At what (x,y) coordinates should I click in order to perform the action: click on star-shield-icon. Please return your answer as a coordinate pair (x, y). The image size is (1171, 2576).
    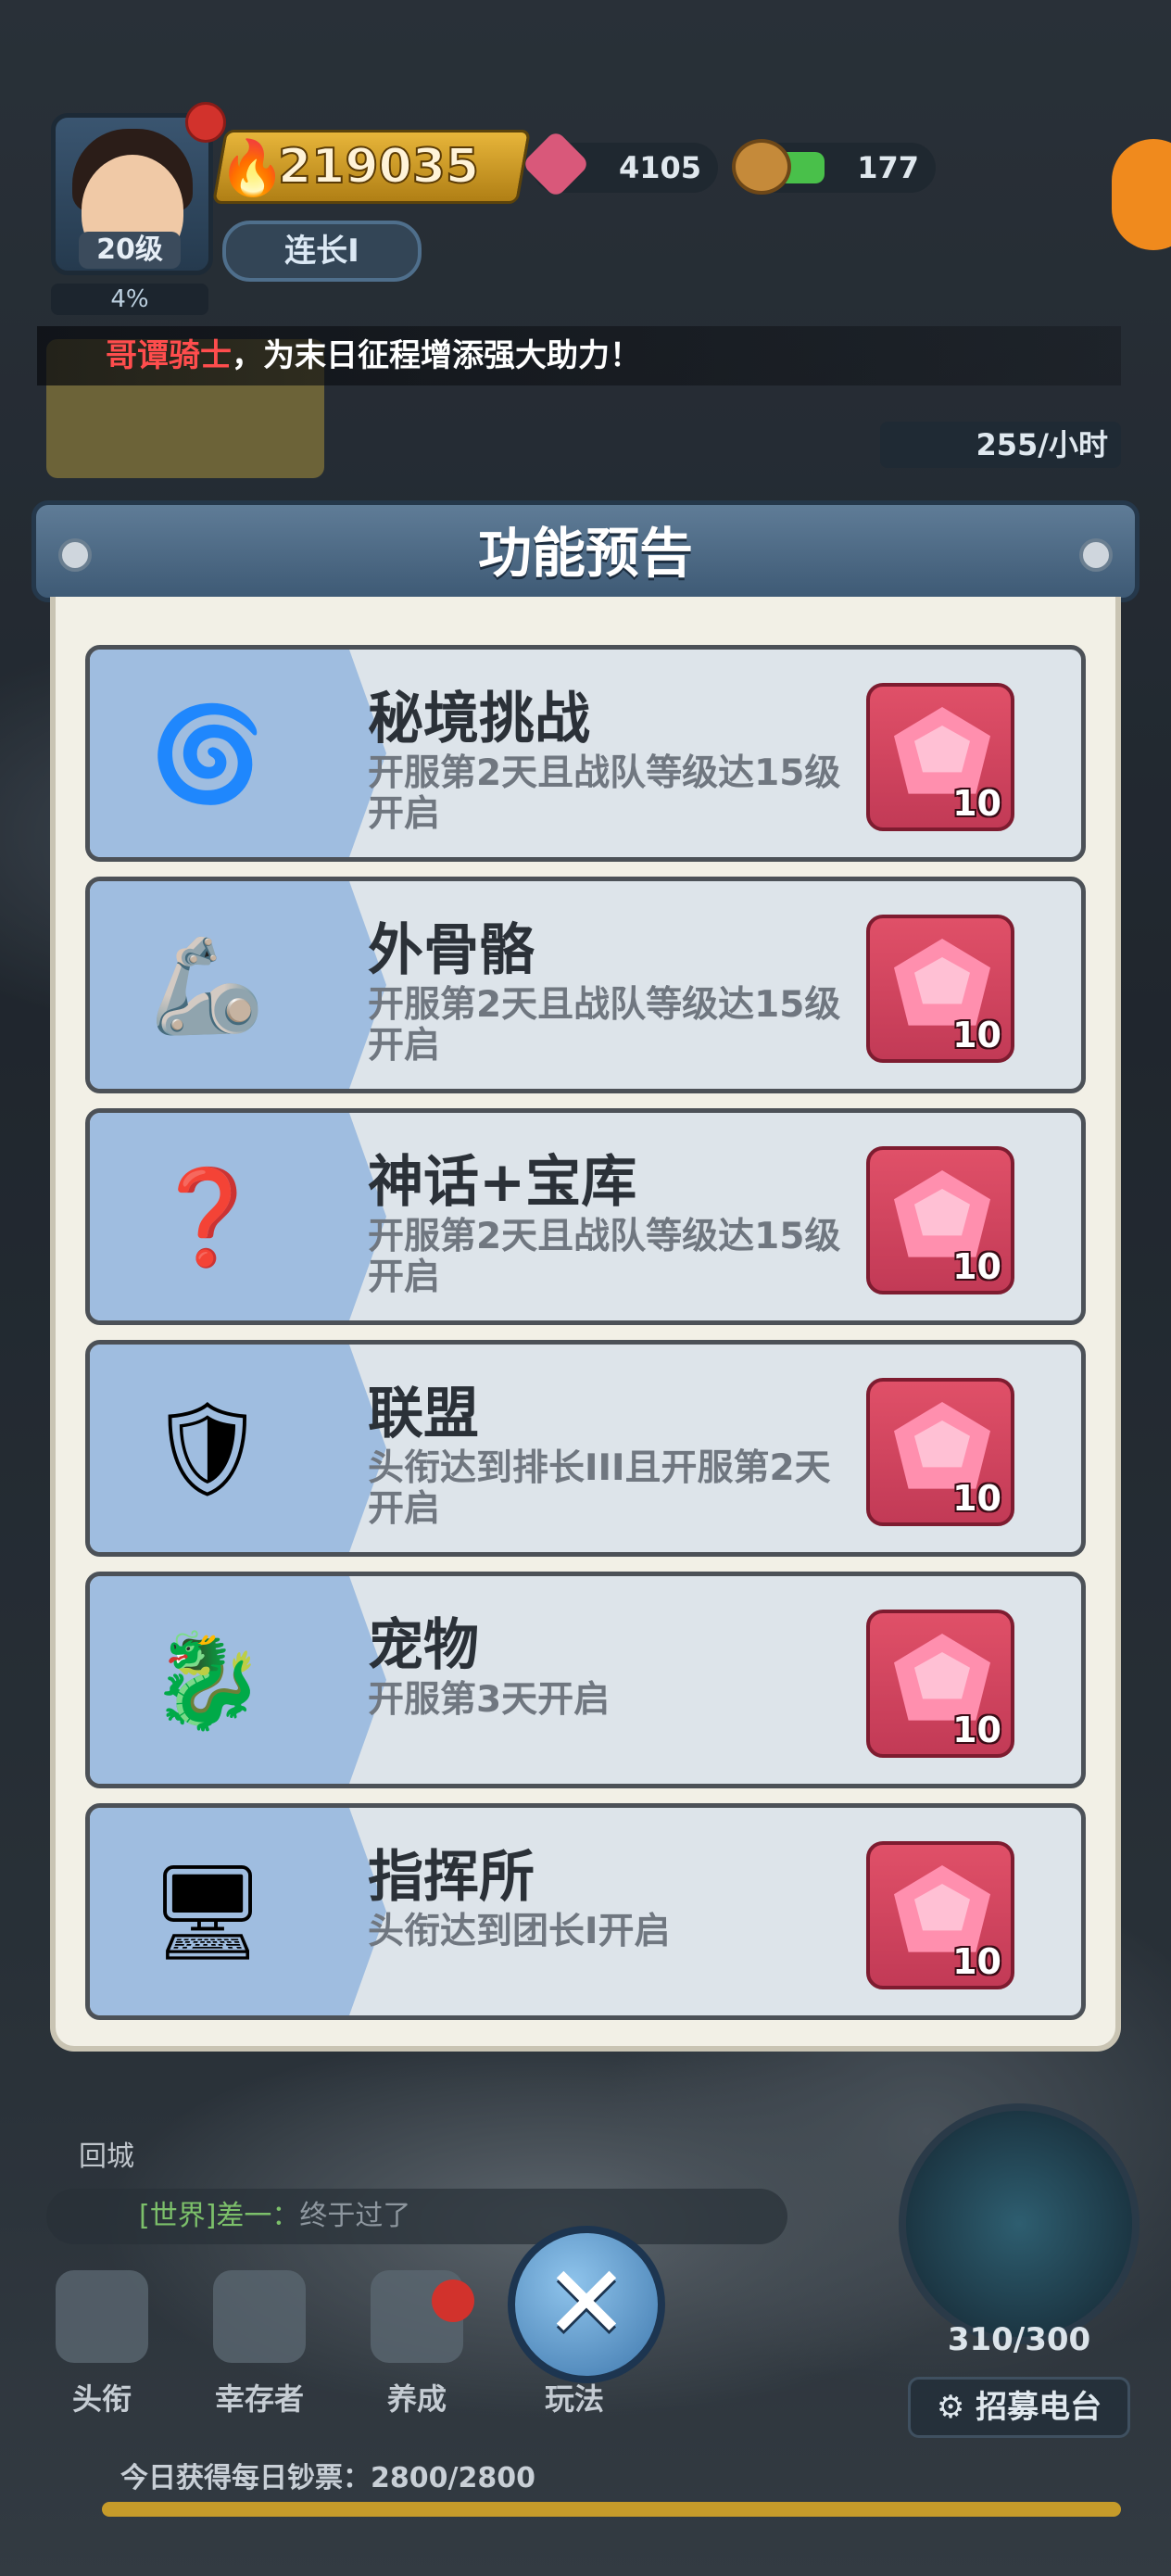
    Looking at the image, I should click on (102, 2316).